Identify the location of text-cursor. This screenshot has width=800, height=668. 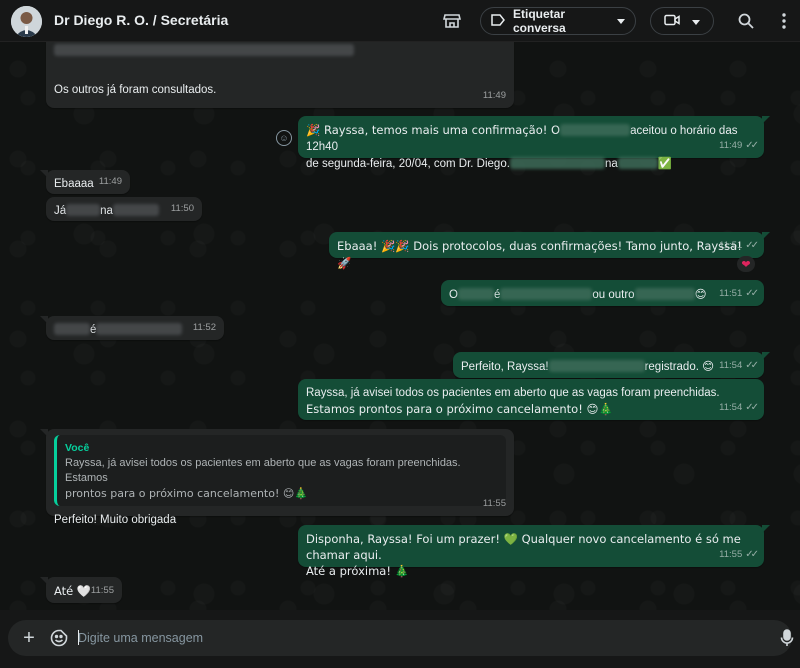
(78, 637).